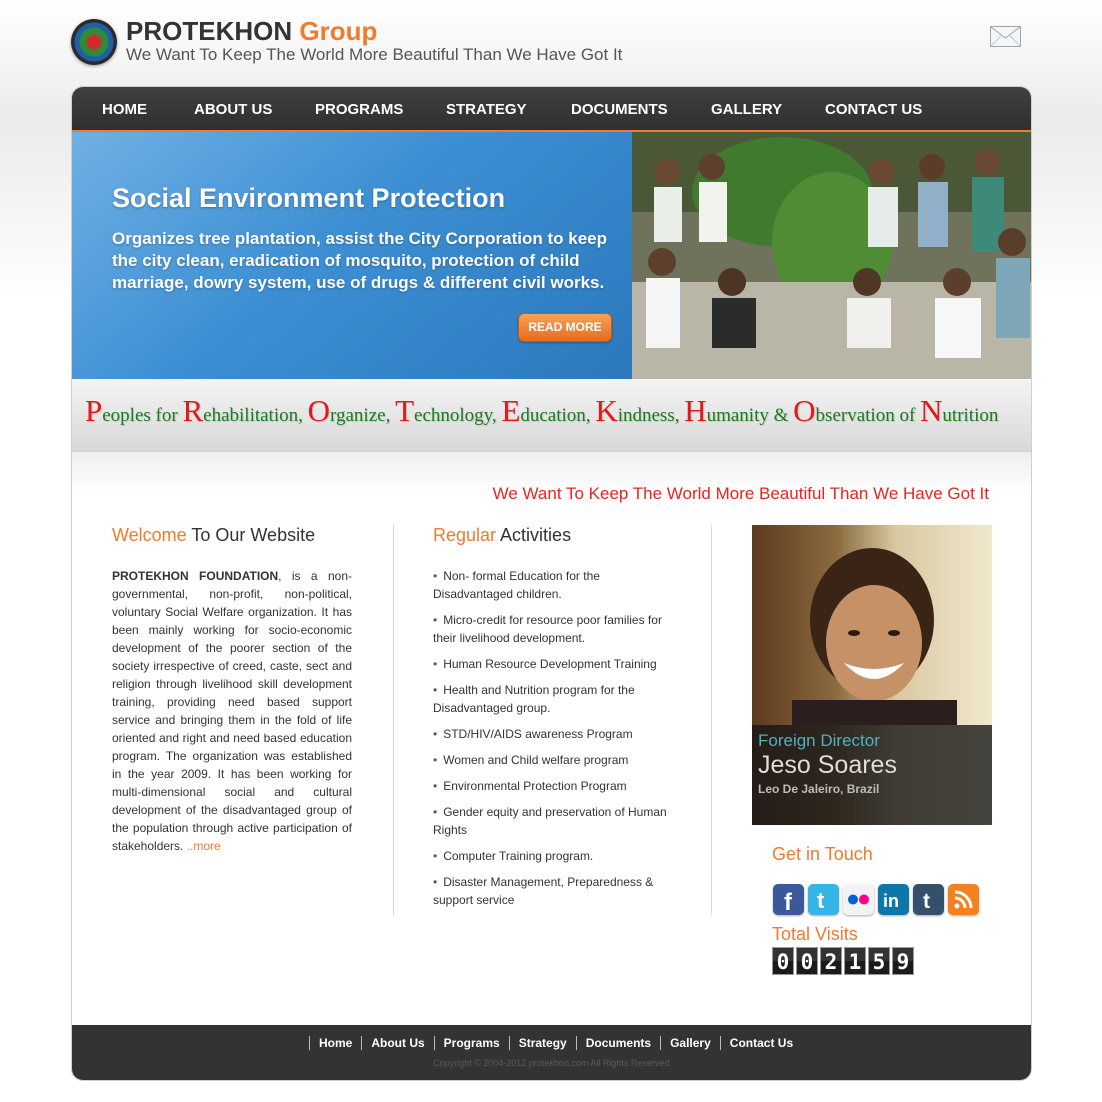  Describe the element at coordinates (903, 961) in the screenshot. I see `counter-digit: 9` at that location.